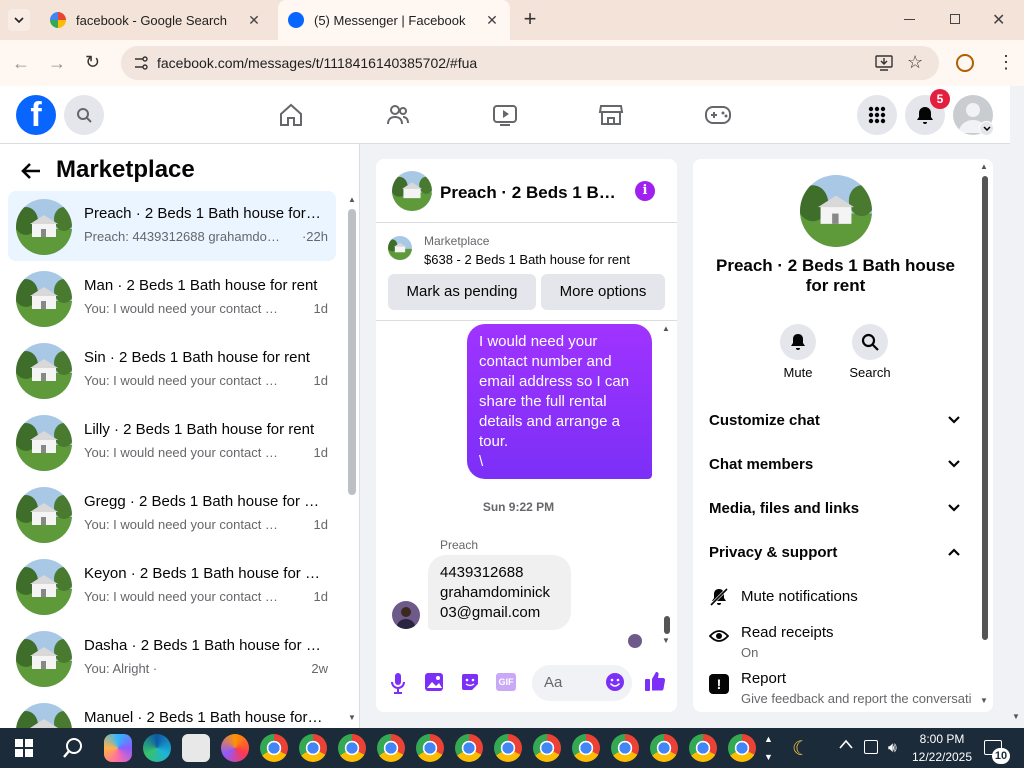  I want to click on search-in-conversation-button, so click(870, 342).